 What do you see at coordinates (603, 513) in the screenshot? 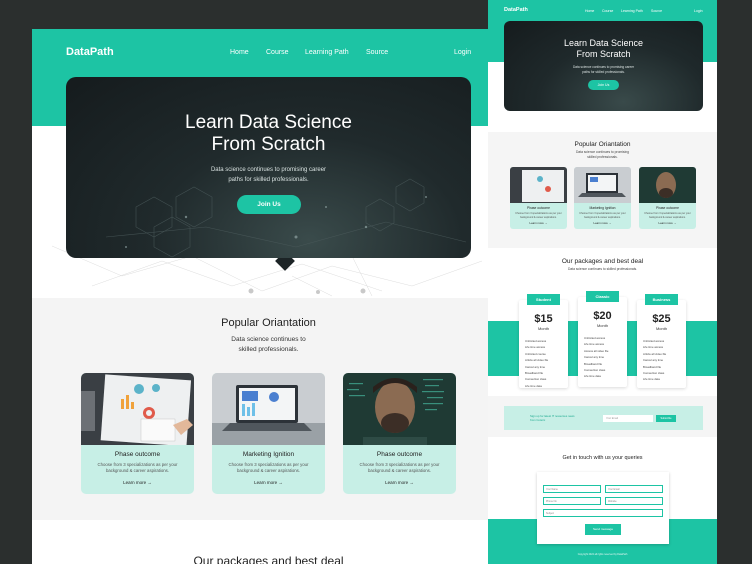
I see `form-subject-field: Subject` at bounding box center [603, 513].